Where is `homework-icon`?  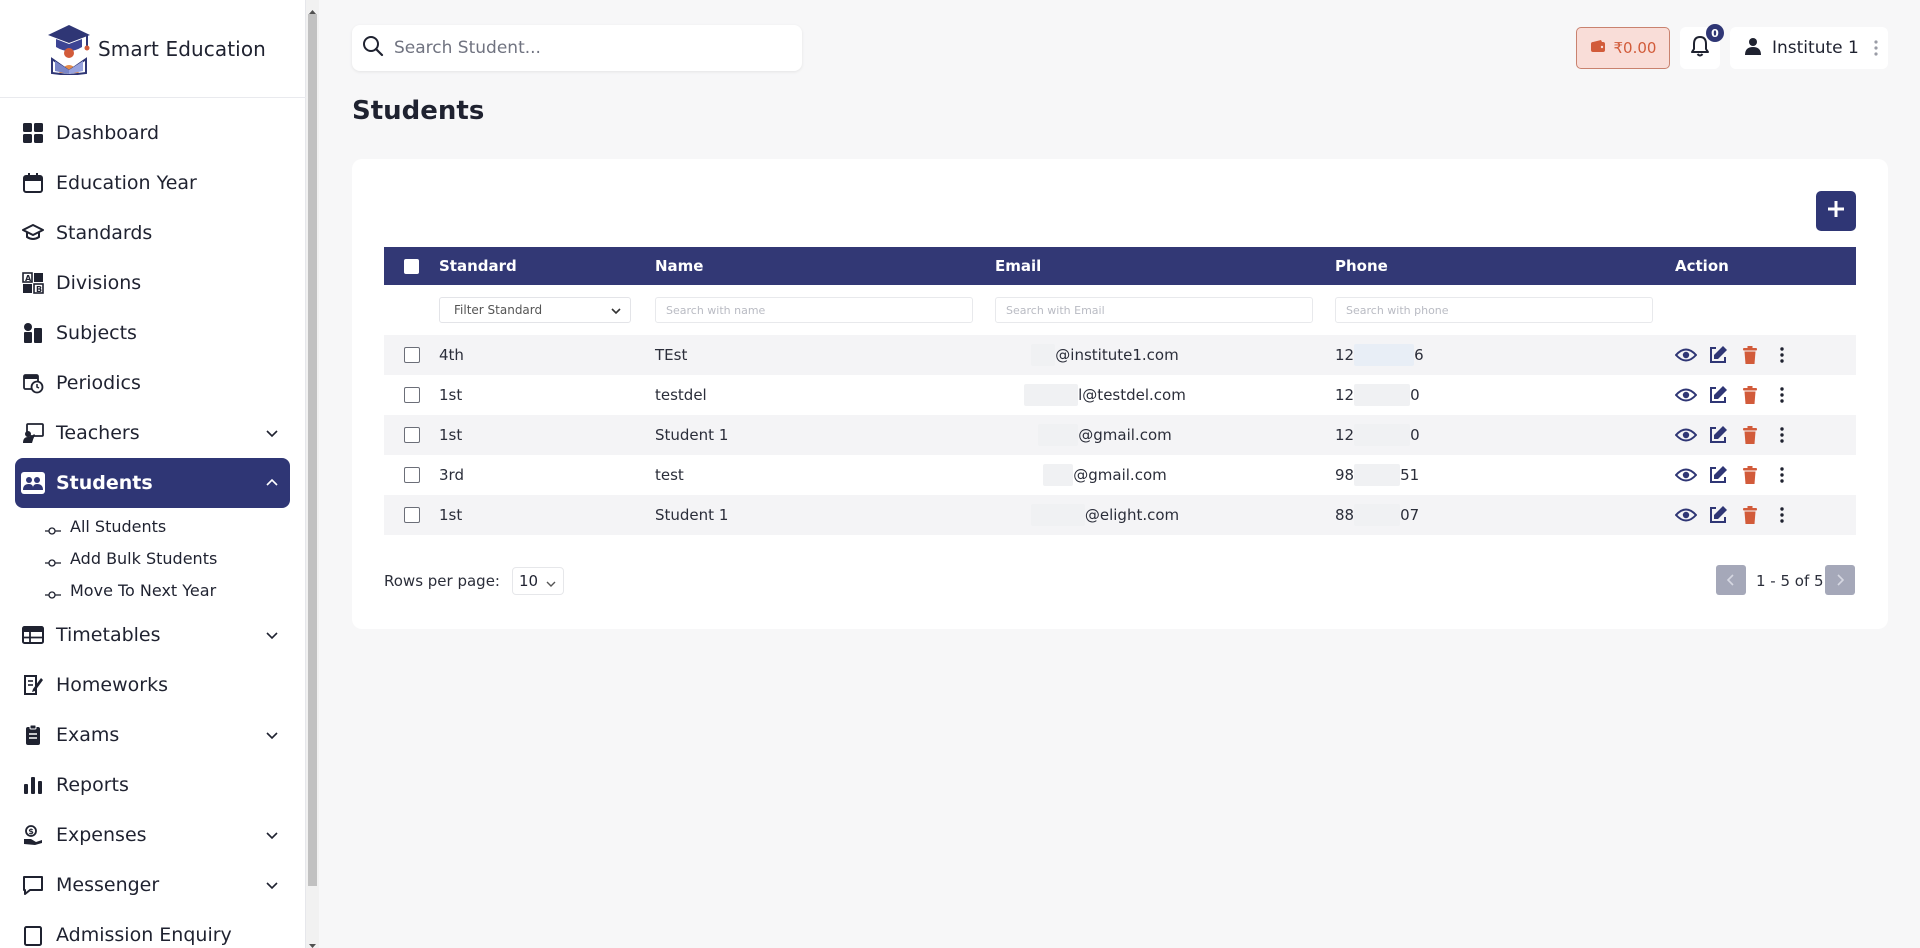 homework-icon is located at coordinates (33, 685).